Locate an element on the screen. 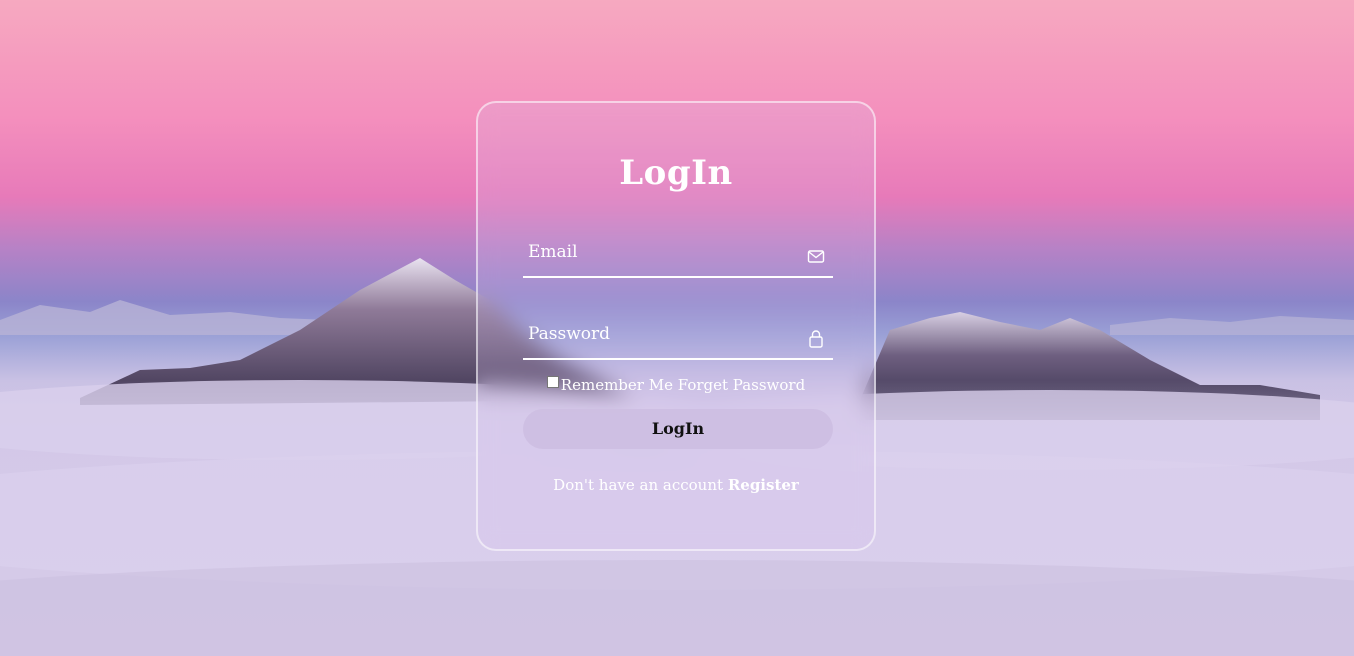 This screenshot has width=1354, height=656. register-row: Don't have an account Register is located at coordinates (676, 485).